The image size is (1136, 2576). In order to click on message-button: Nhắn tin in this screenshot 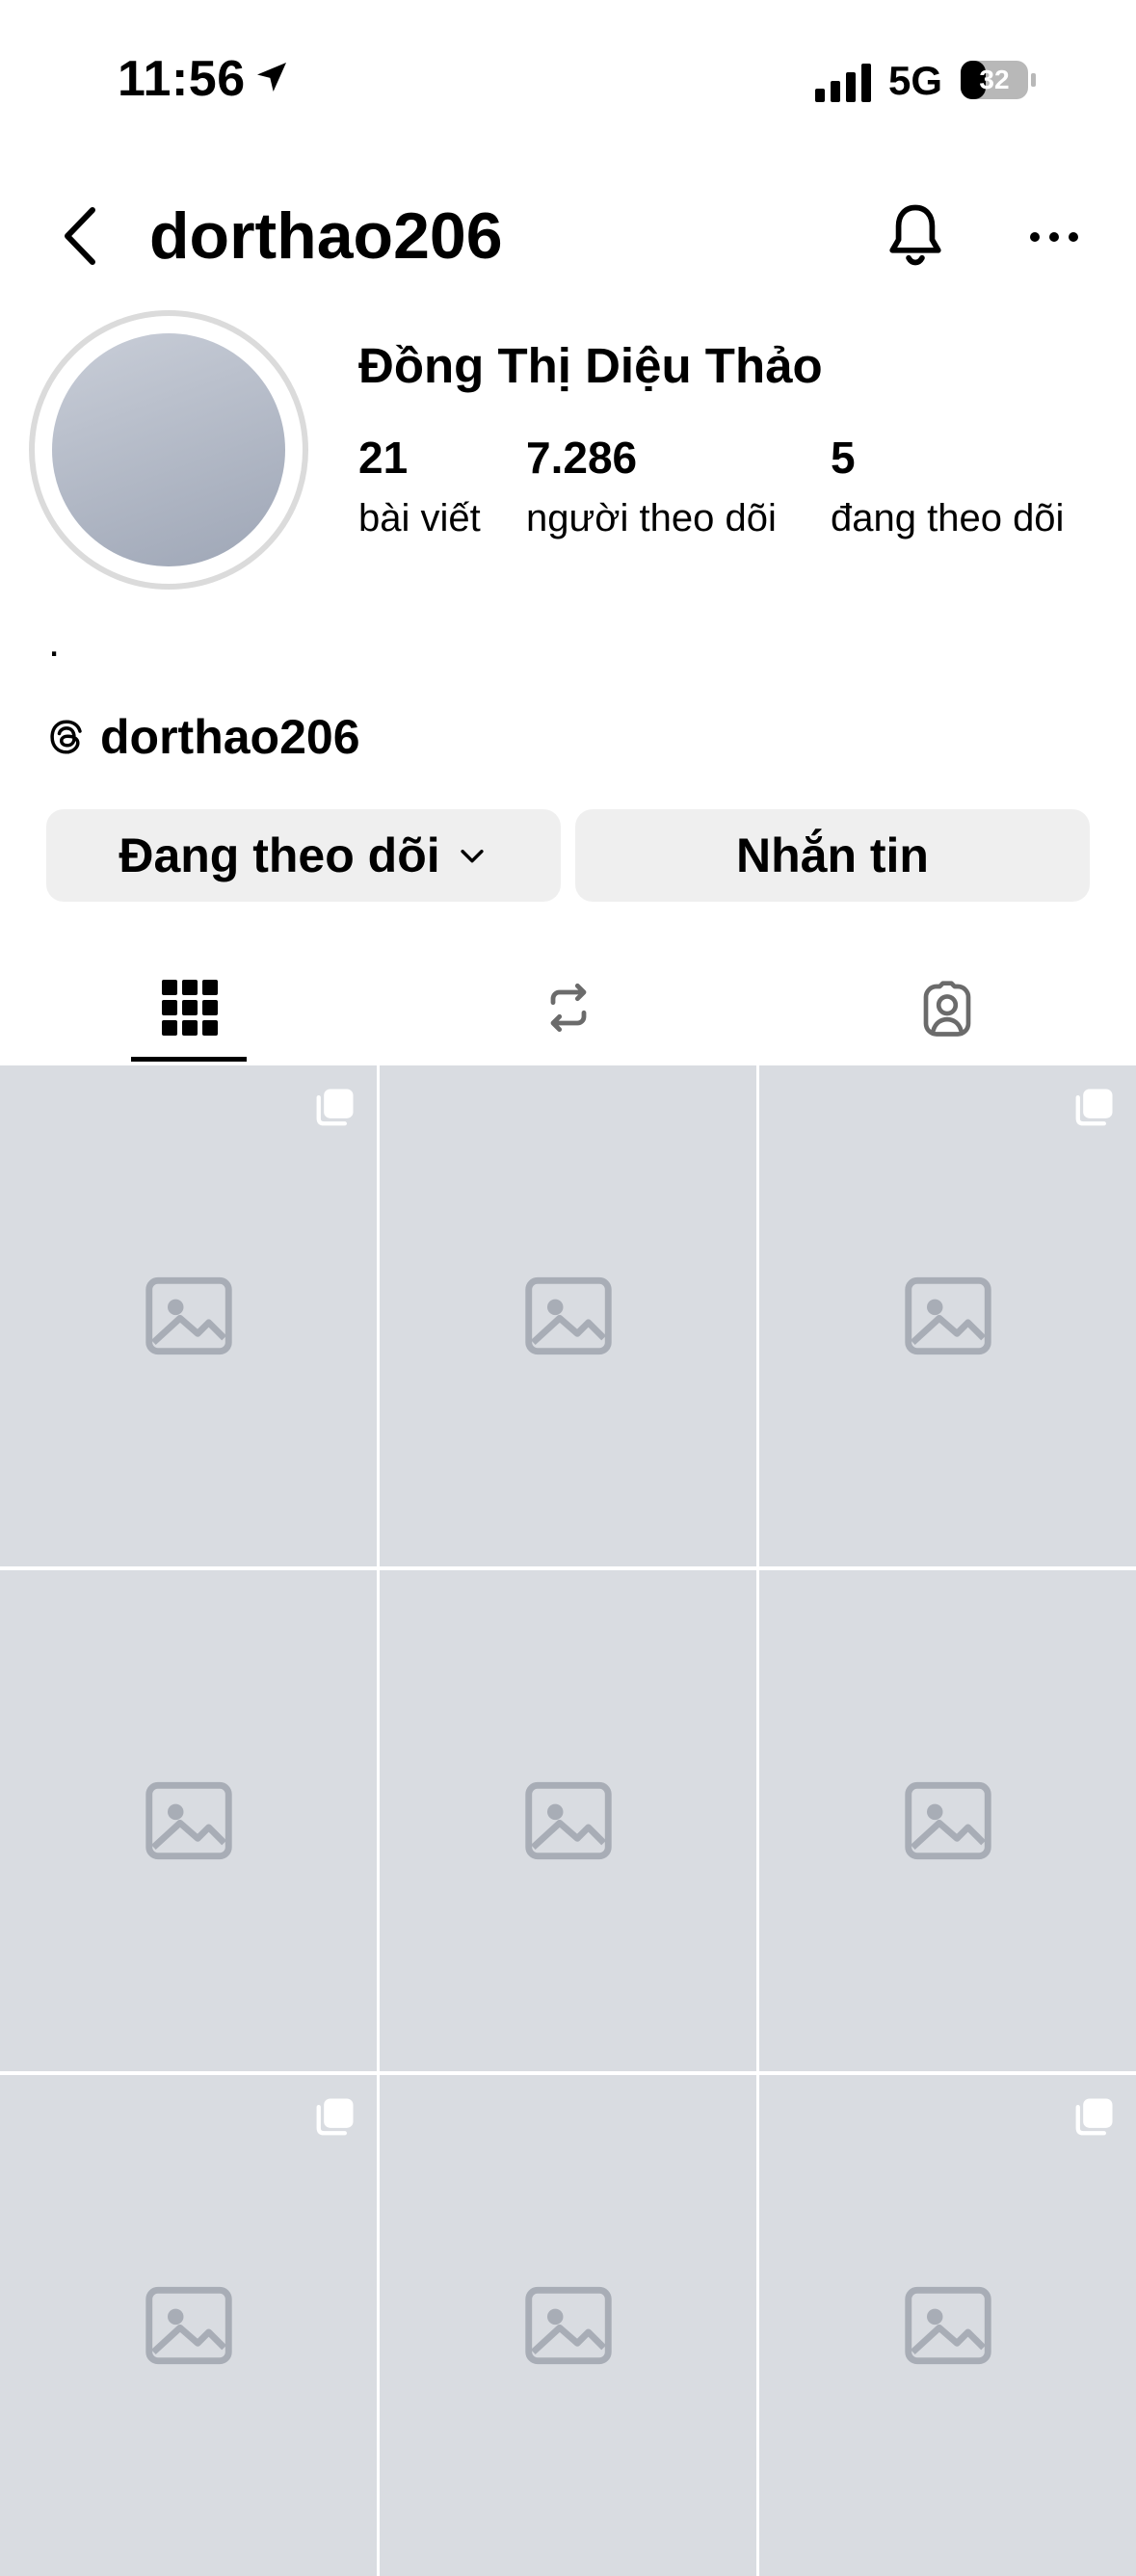, I will do `click(832, 856)`.